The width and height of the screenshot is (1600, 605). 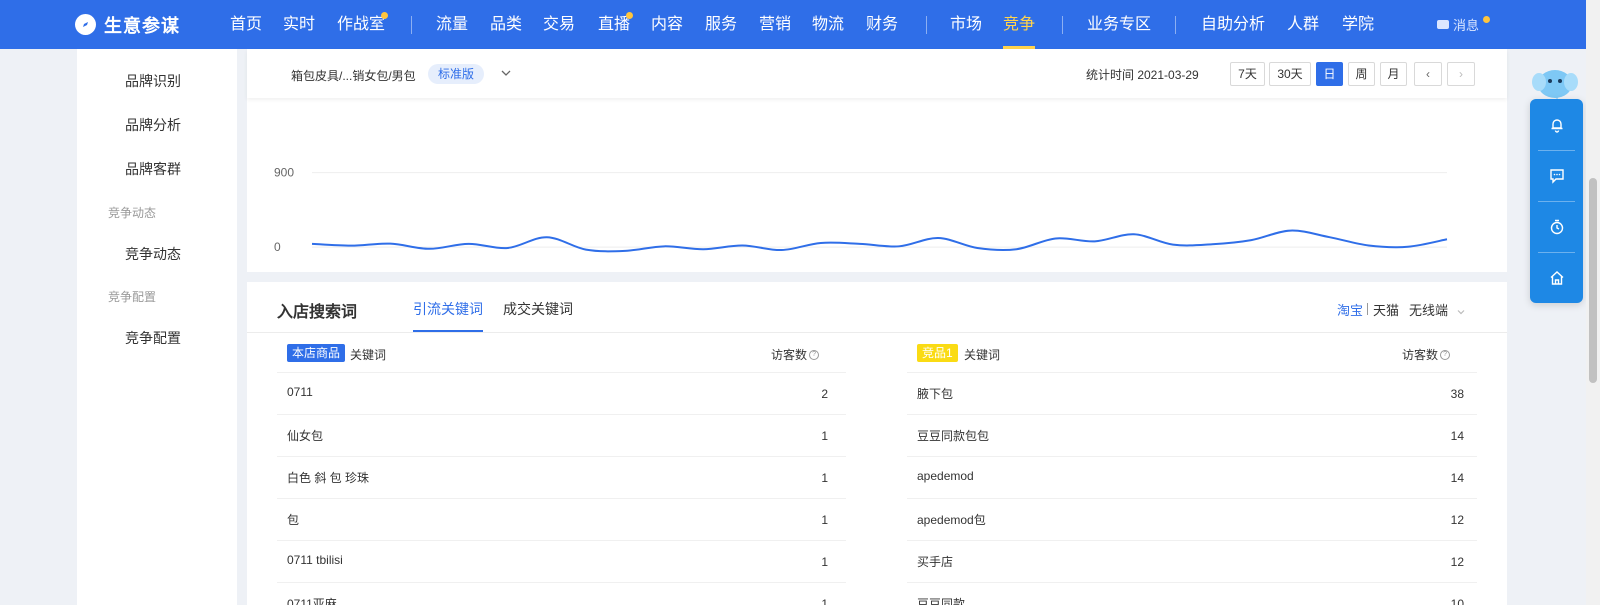 What do you see at coordinates (667, 24) in the screenshot?
I see `nav-content: 内容` at bounding box center [667, 24].